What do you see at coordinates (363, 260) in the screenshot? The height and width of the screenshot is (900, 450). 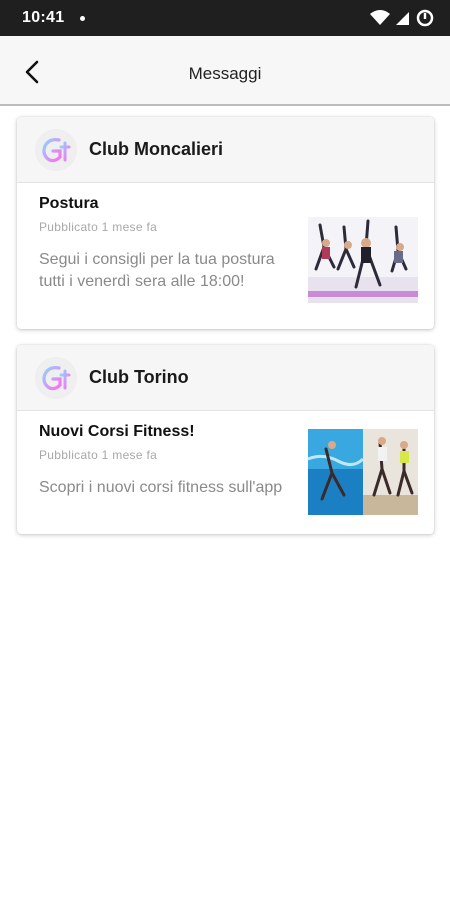 I see `yoga-class-image` at bounding box center [363, 260].